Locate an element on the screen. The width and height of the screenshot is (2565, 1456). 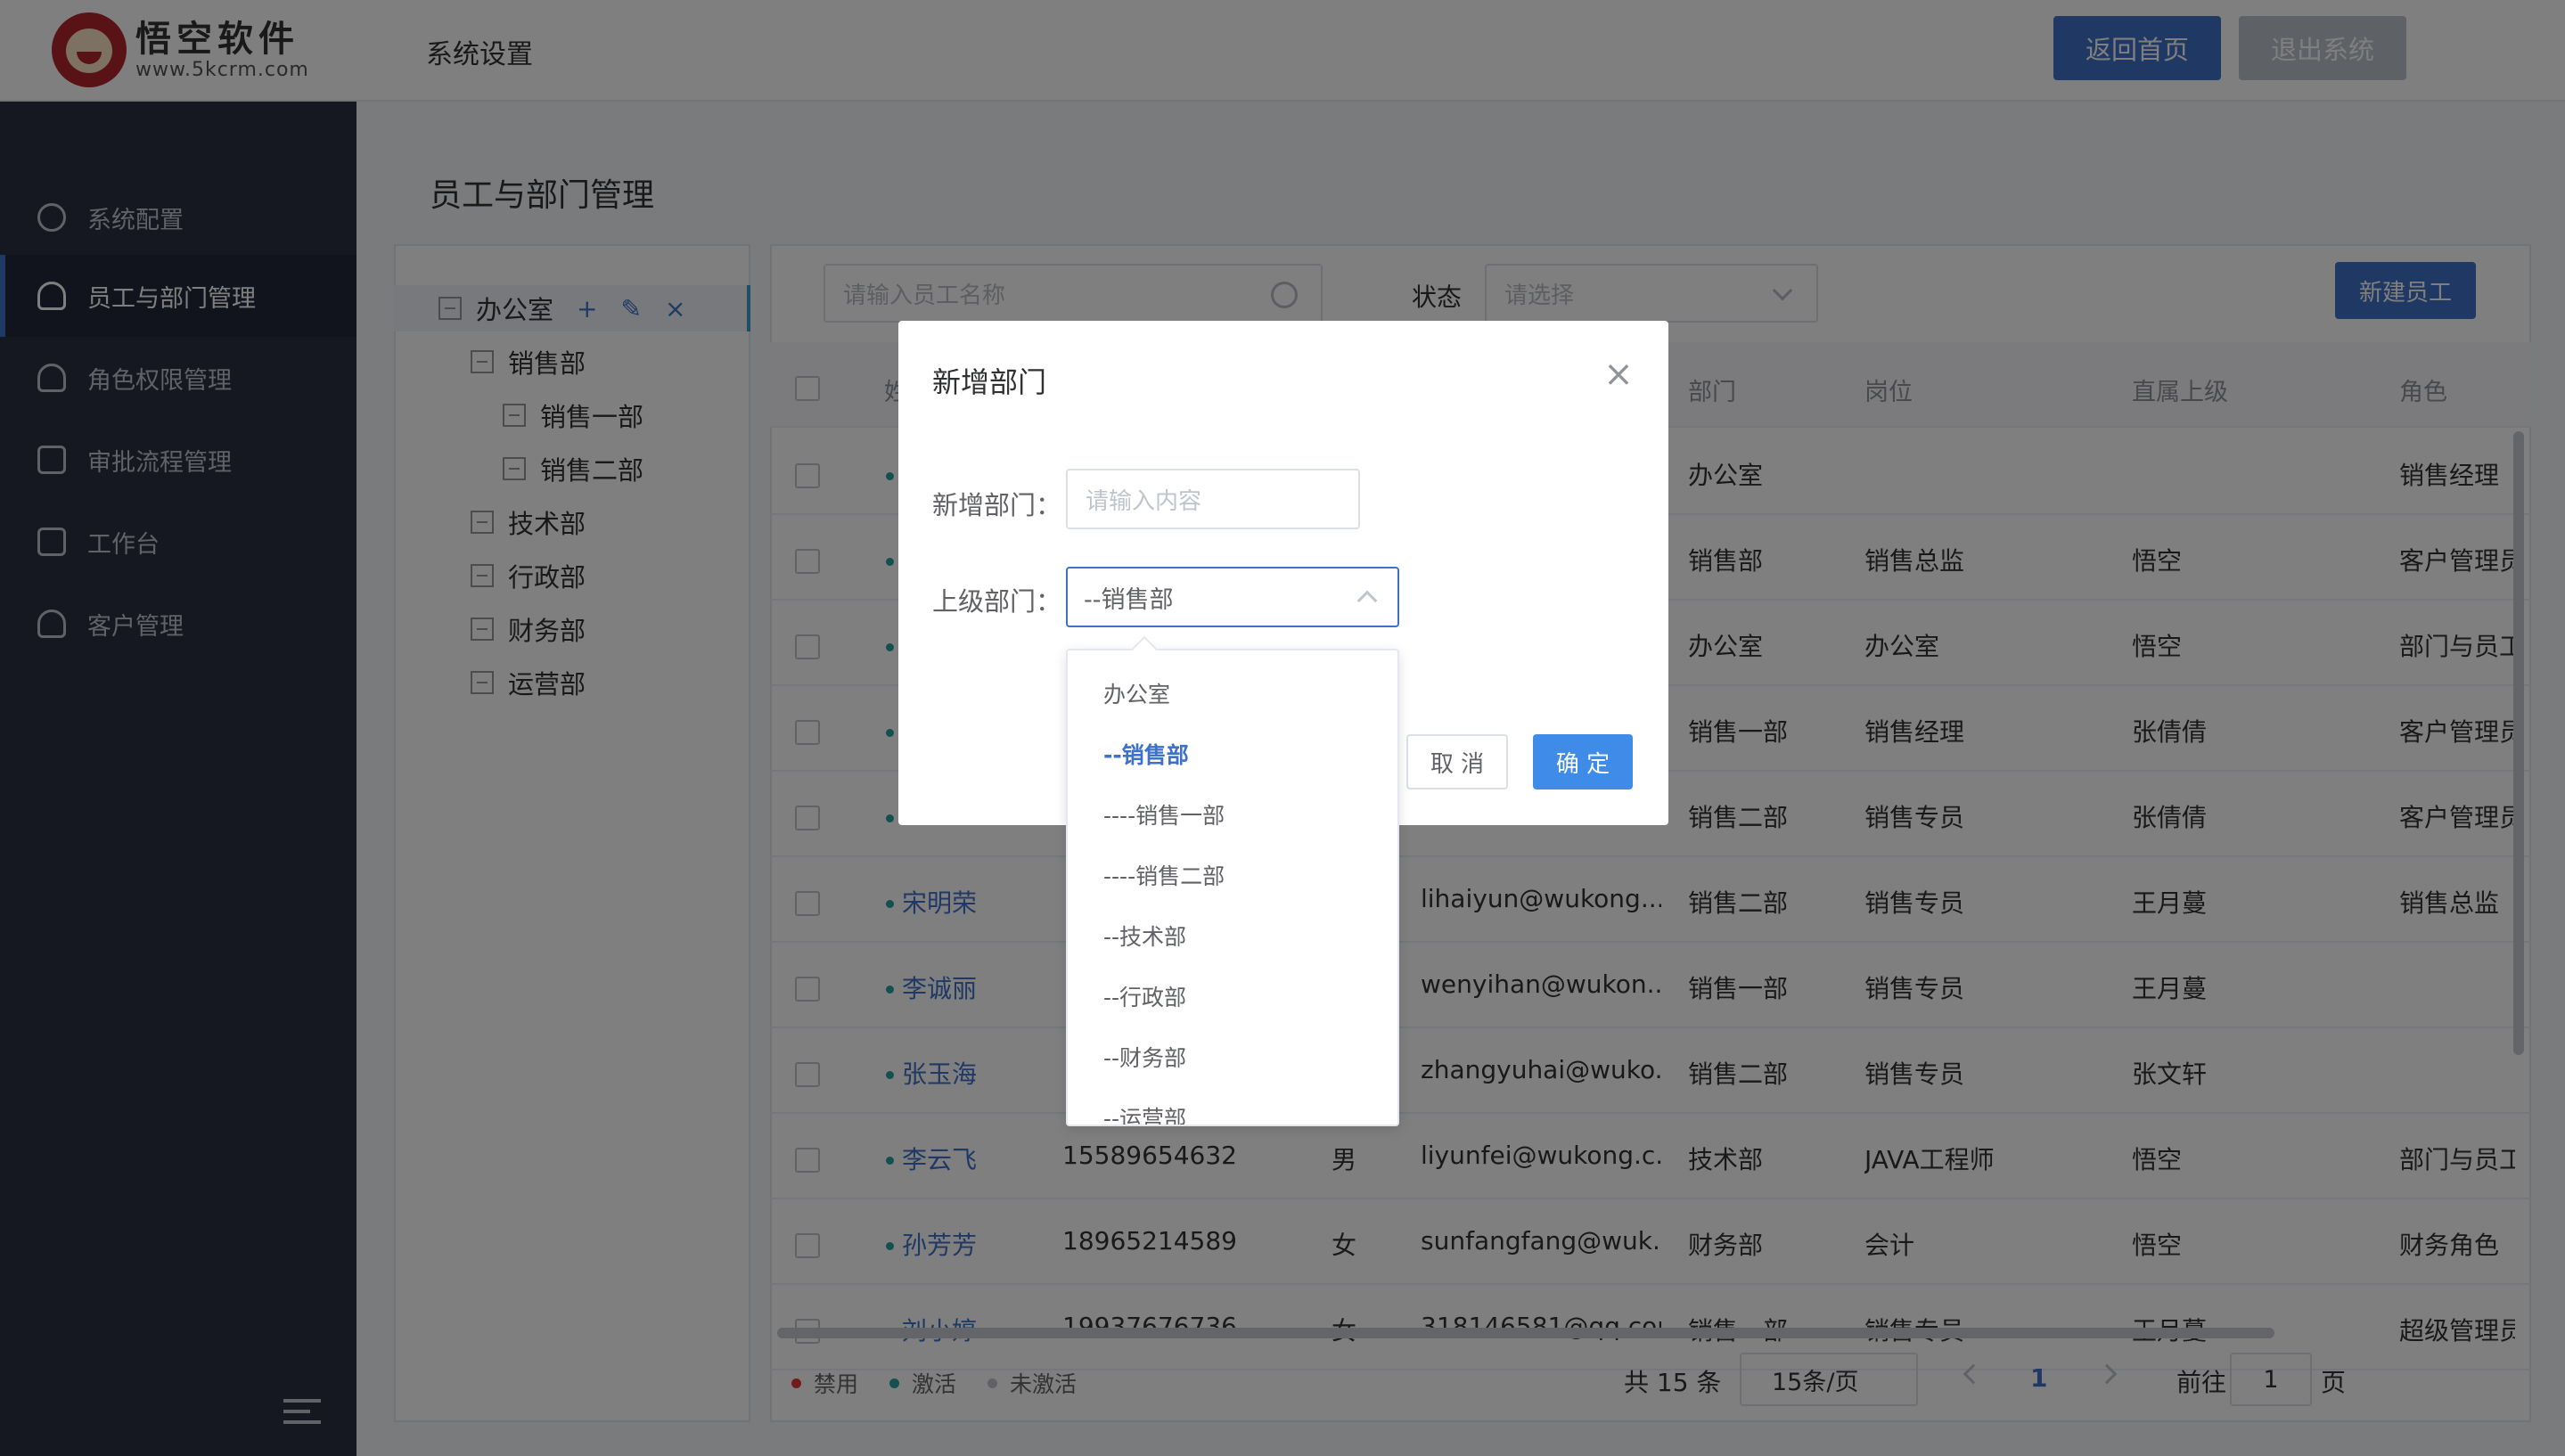
dropdown-option: --销售部 is located at coordinates (1146, 754).